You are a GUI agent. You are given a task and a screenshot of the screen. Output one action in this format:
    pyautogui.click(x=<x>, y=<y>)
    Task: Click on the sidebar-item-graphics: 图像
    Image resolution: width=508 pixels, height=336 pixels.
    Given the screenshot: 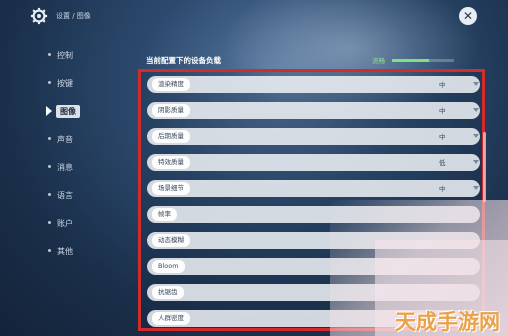 What is the action you would take?
    pyautogui.click(x=75, y=112)
    